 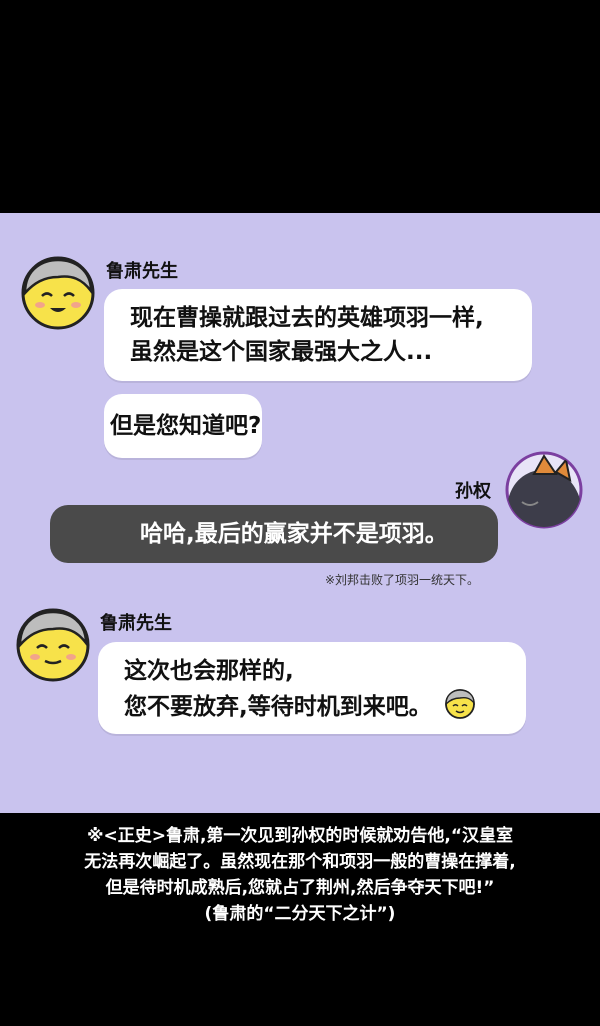 I want to click on message-line-text: 您不要放弃,等待时机到来吧。, so click(x=278, y=707).